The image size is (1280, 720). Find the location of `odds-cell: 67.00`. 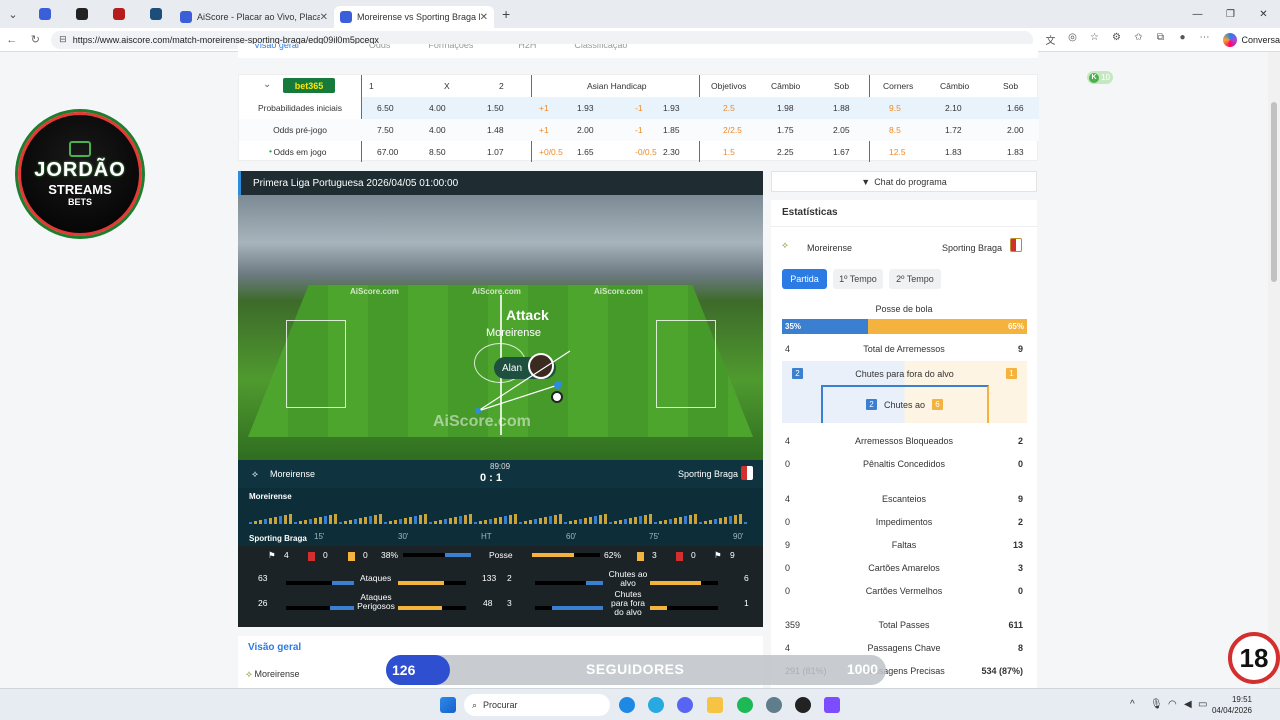

odds-cell: 67.00 is located at coordinates (387, 152).